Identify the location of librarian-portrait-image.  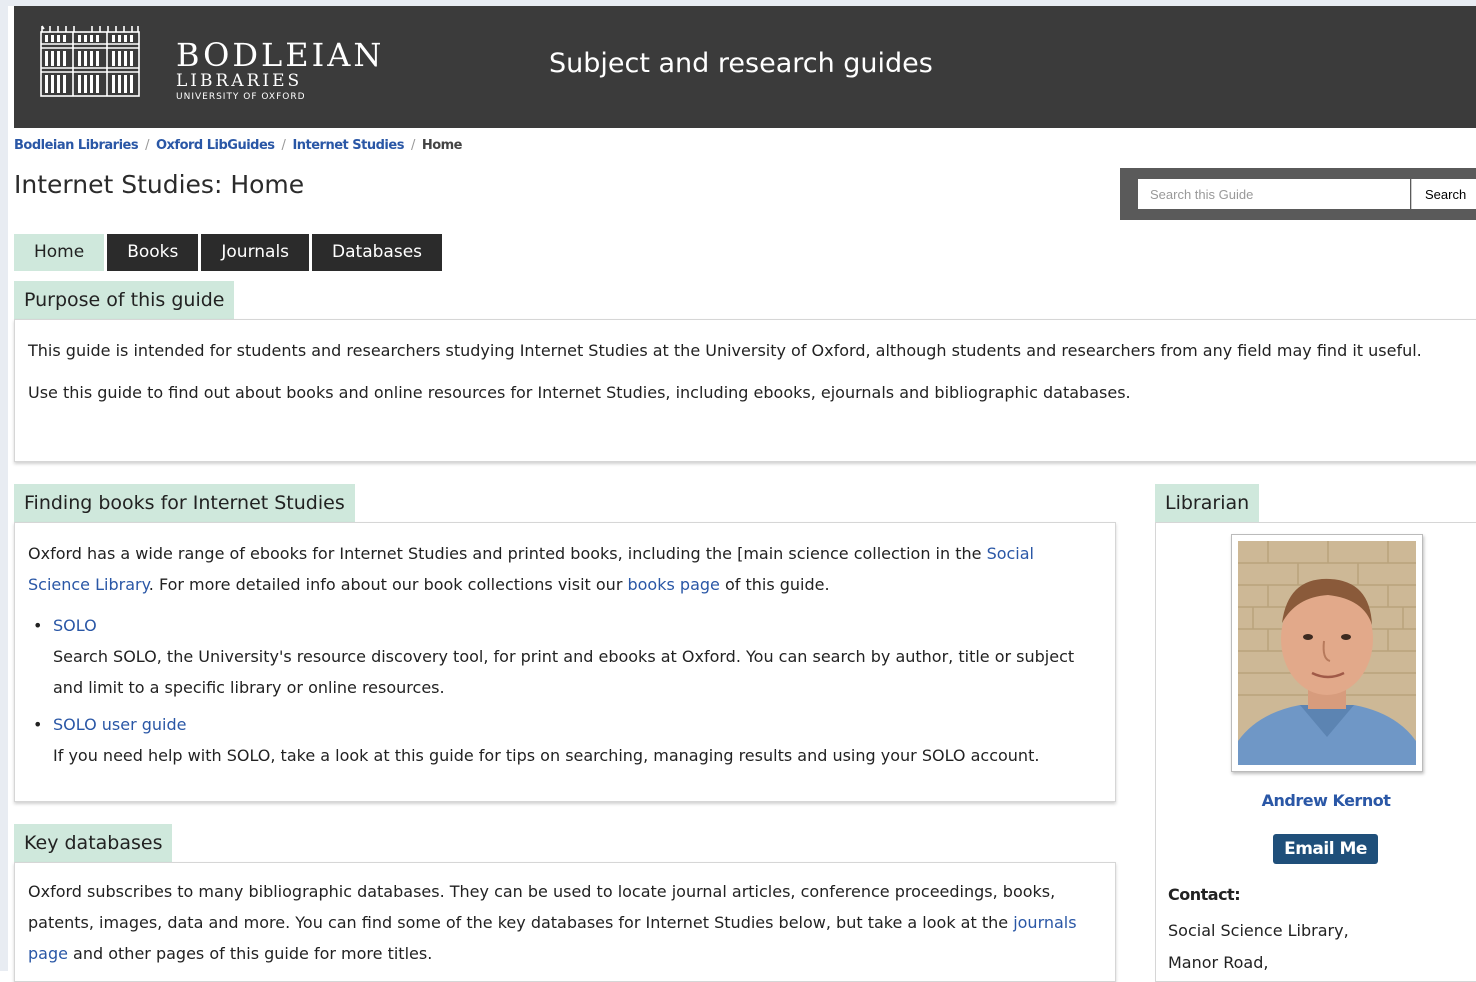
(1327, 653).